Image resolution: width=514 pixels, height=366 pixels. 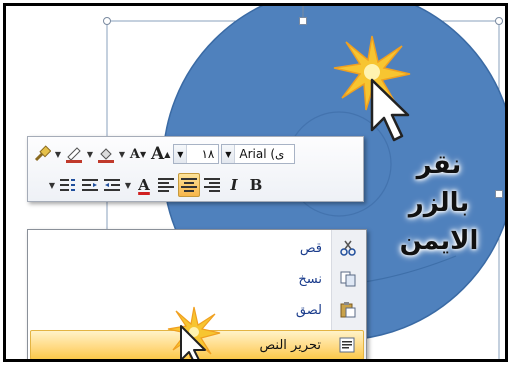 I want to click on bold-icon: B, so click(x=256, y=185).